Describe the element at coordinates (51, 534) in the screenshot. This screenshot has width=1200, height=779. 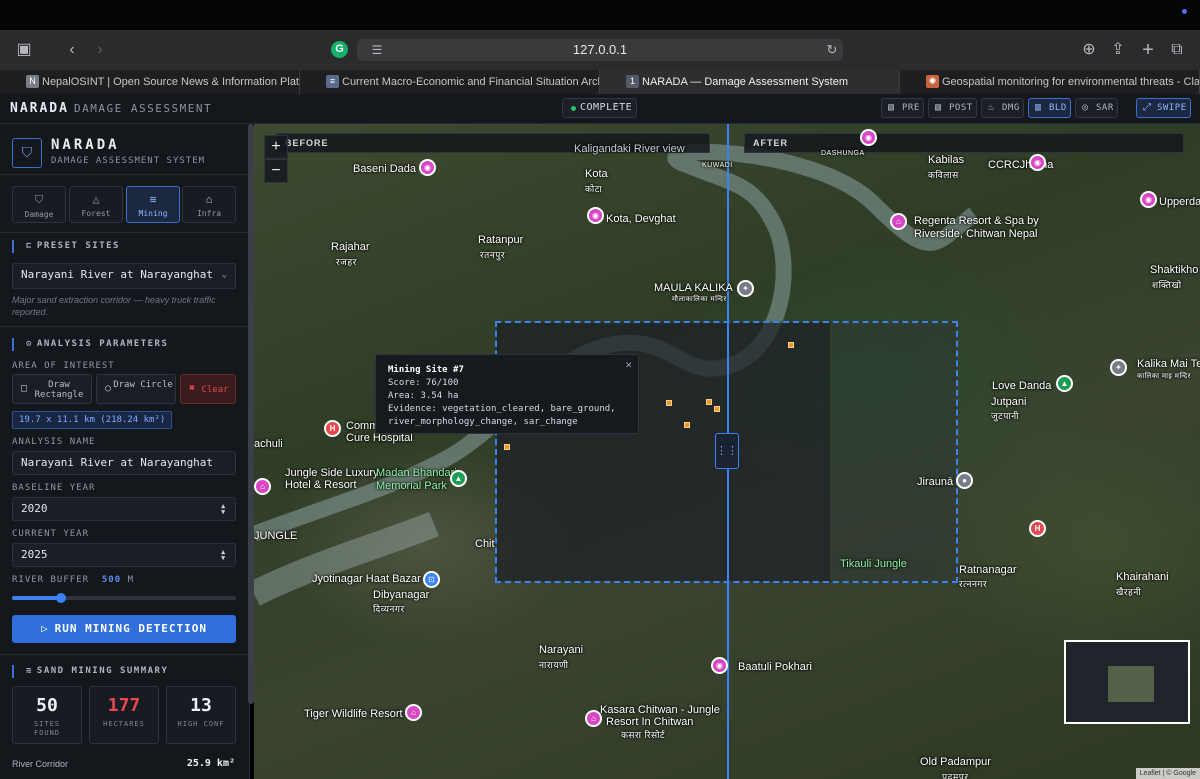
I see `current-year-label: CURRENT YEAR` at that location.